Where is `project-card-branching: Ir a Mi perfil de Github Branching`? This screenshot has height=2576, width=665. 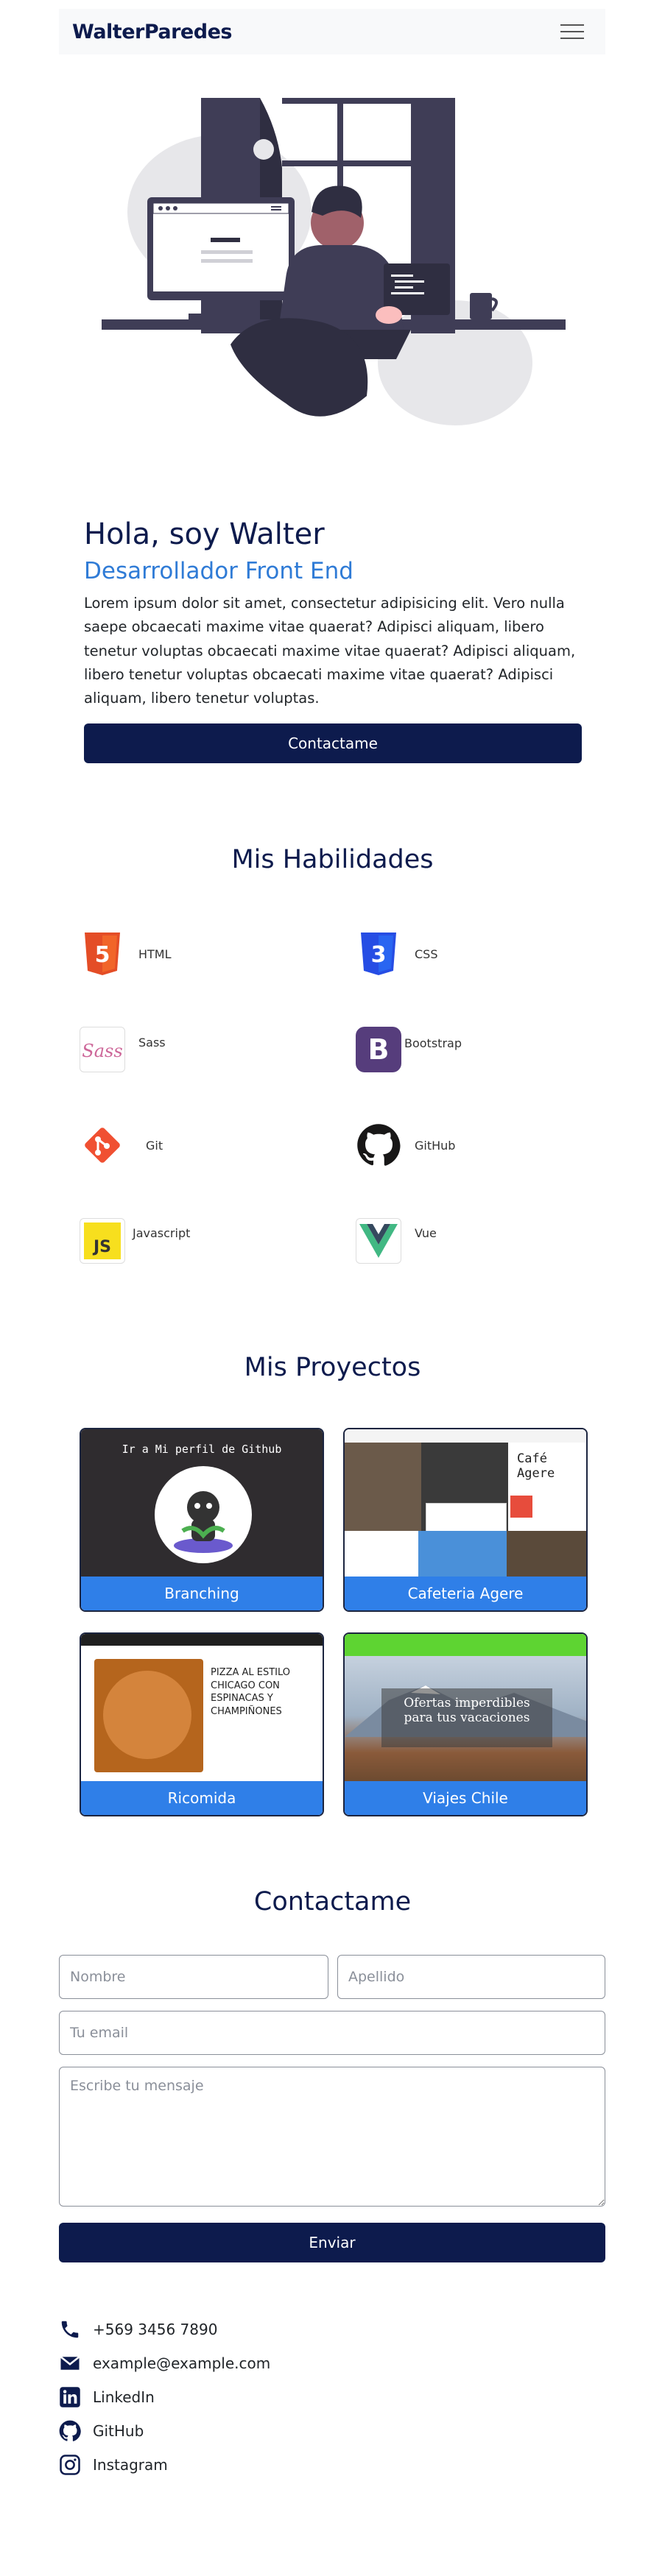
project-card-branching: Ir a Mi perfil de Github Branching is located at coordinates (202, 1520).